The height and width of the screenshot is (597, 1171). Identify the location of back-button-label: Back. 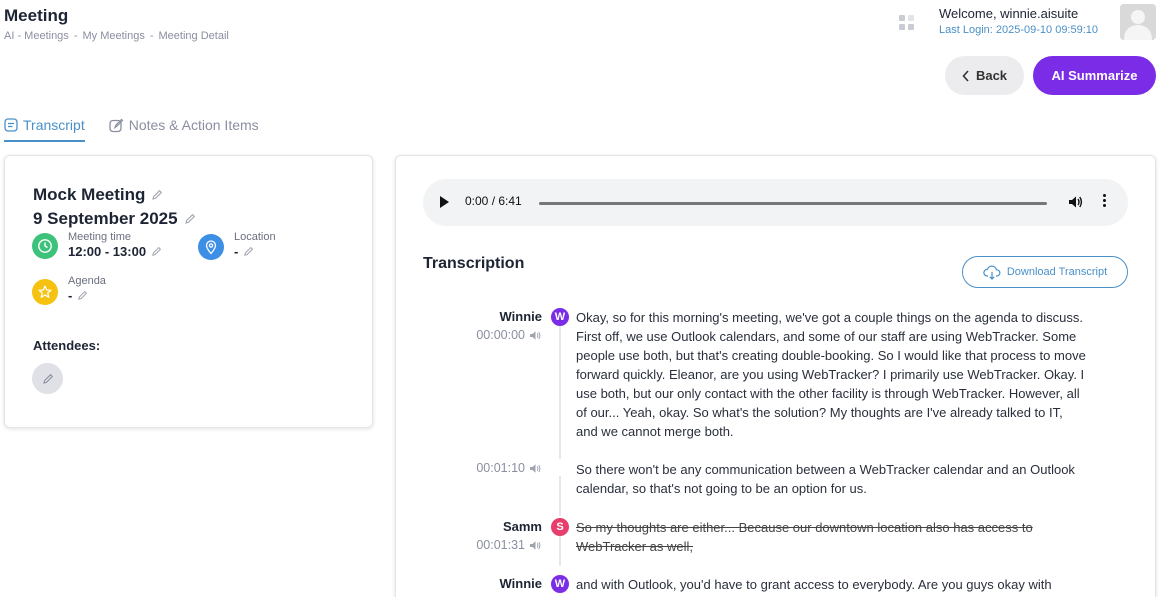
(991, 75).